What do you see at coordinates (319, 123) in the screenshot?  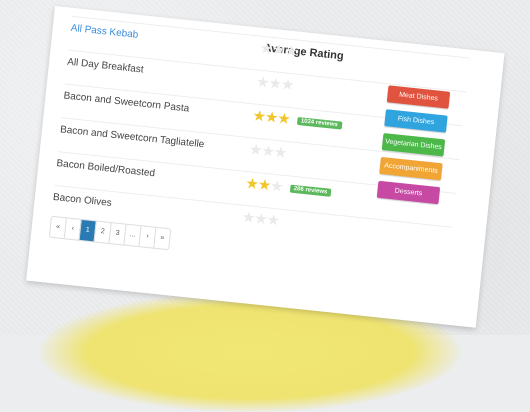 I see `review-count-badge: 1024 reviews` at bounding box center [319, 123].